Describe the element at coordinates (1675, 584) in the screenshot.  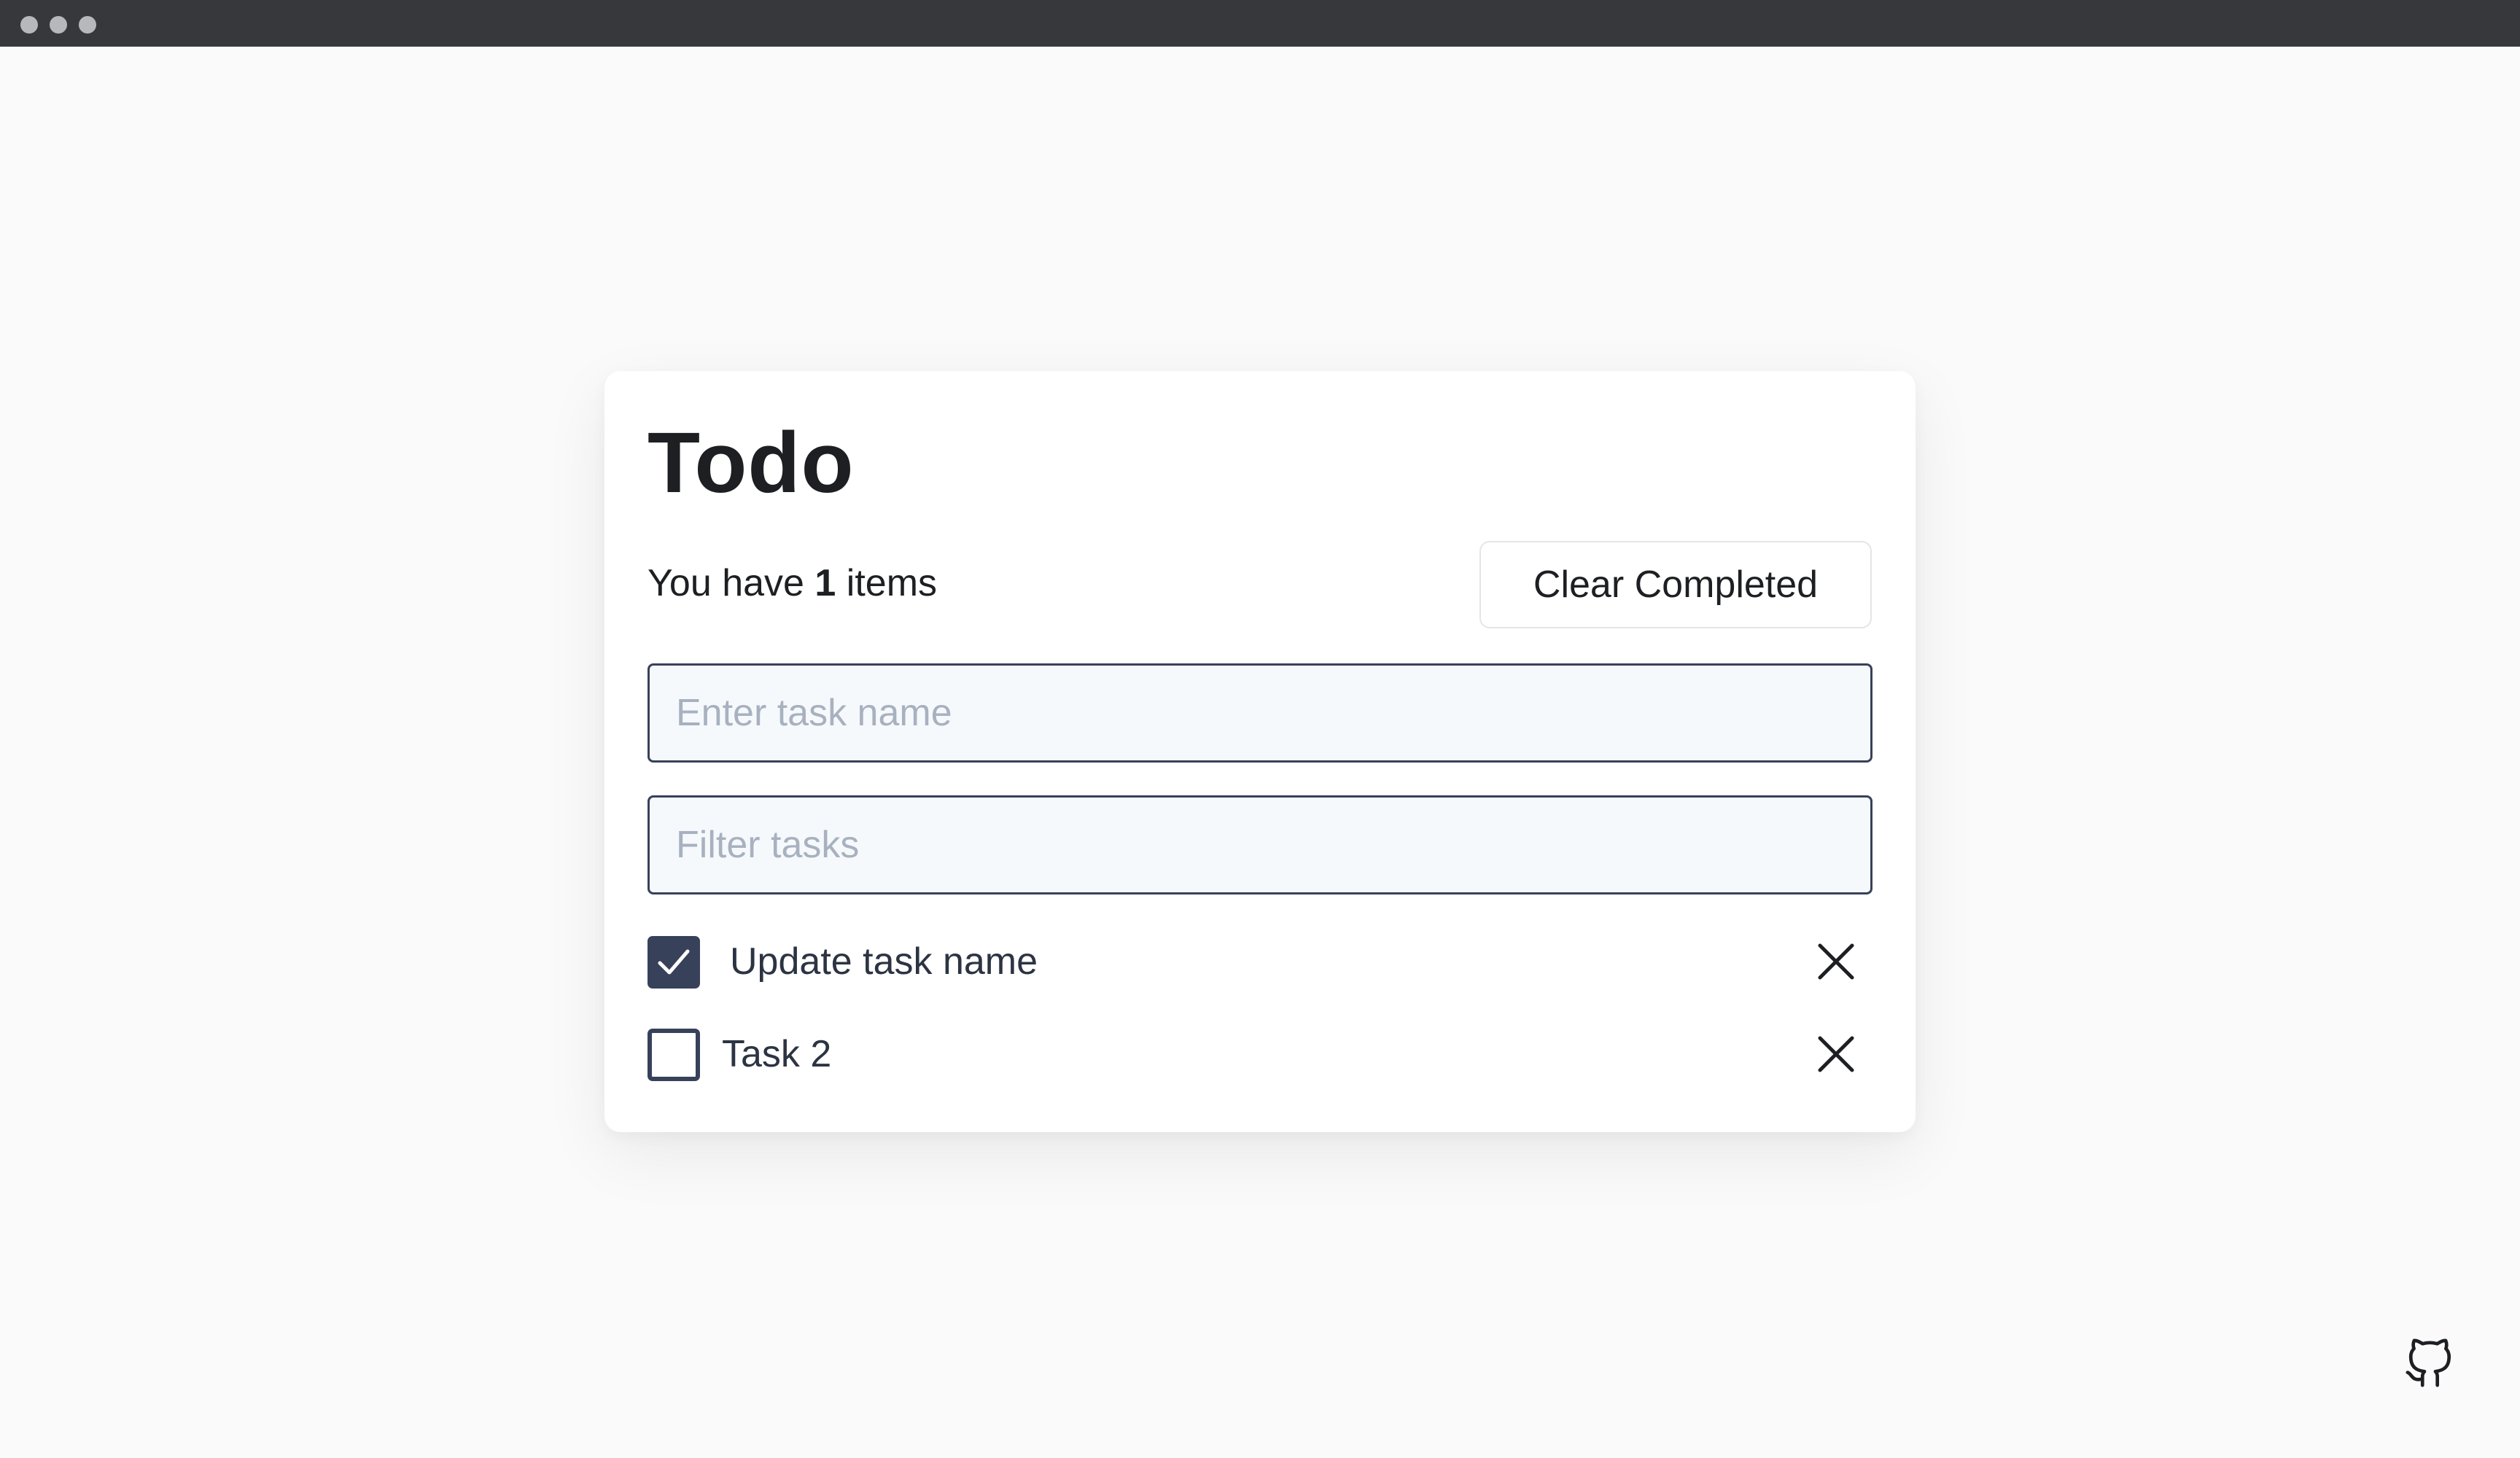
I see `clear-completed-button: Clear Completed` at that location.